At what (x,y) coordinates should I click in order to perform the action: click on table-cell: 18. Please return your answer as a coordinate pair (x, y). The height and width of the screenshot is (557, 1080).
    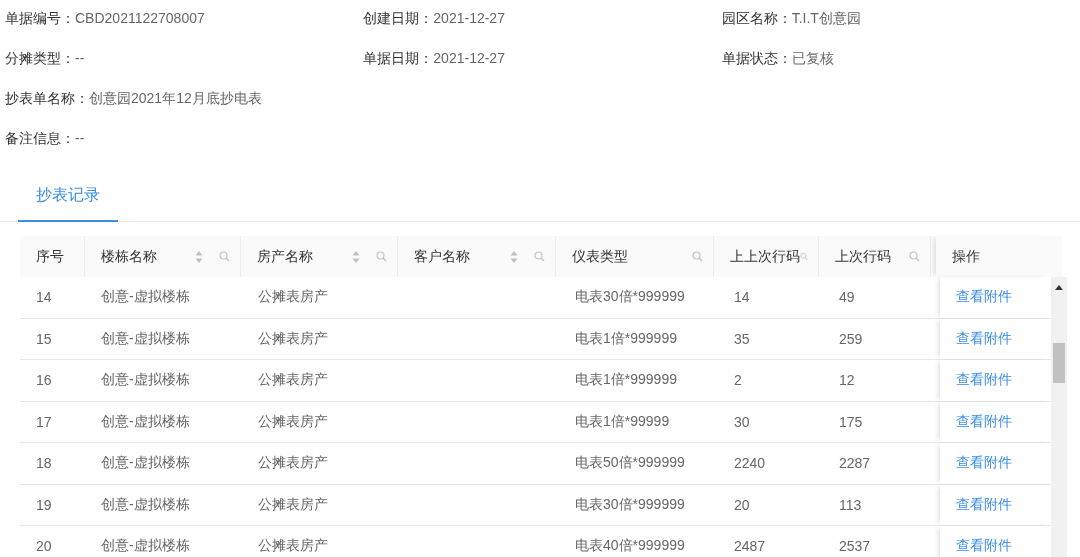
    Looking at the image, I should click on (44, 463).